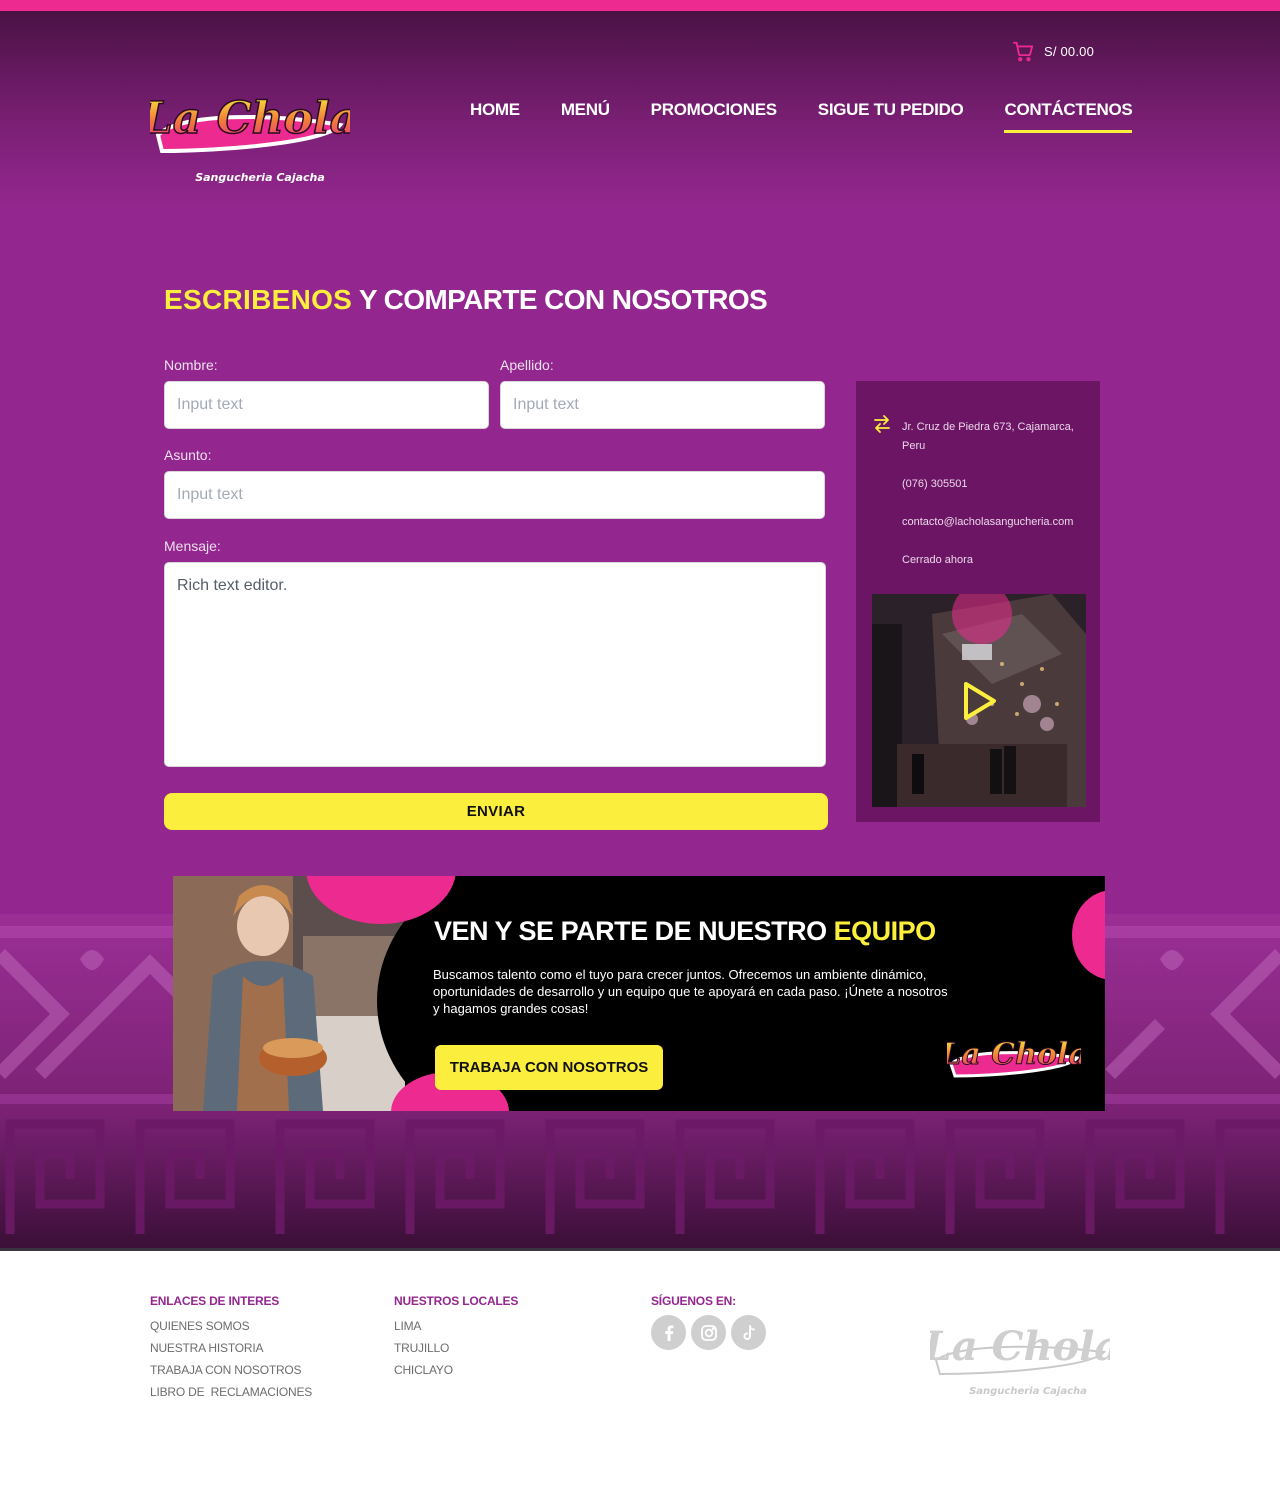 Image resolution: width=1280 pixels, height=1487 pixels. I want to click on footer-logo: La Chola Sangucheria Cajacha, so click(1020, 1360).